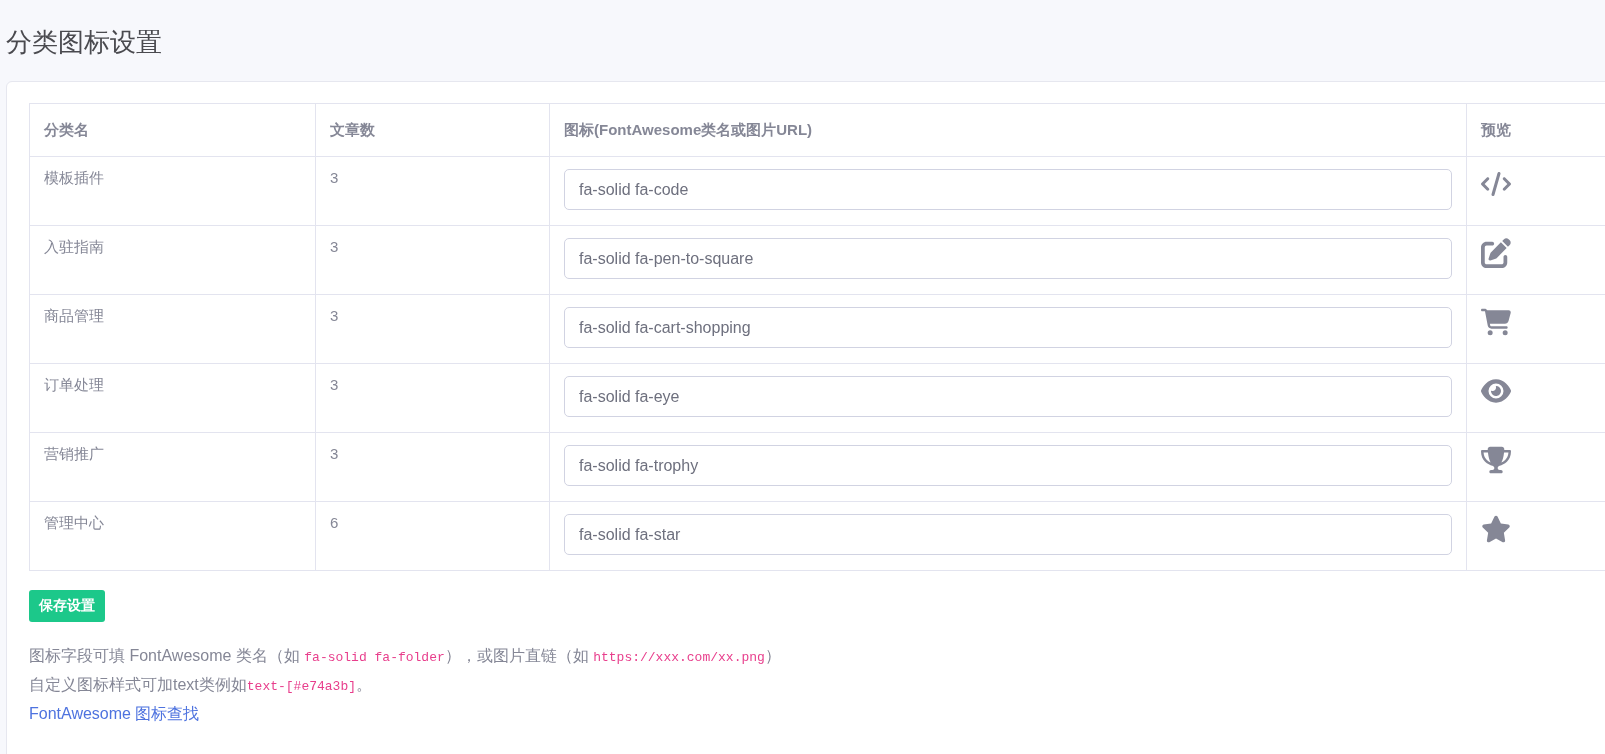 The width and height of the screenshot is (1605, 754). I want to click on icon-input-field: fa-solid fa-trophy, so click(1008, 465).